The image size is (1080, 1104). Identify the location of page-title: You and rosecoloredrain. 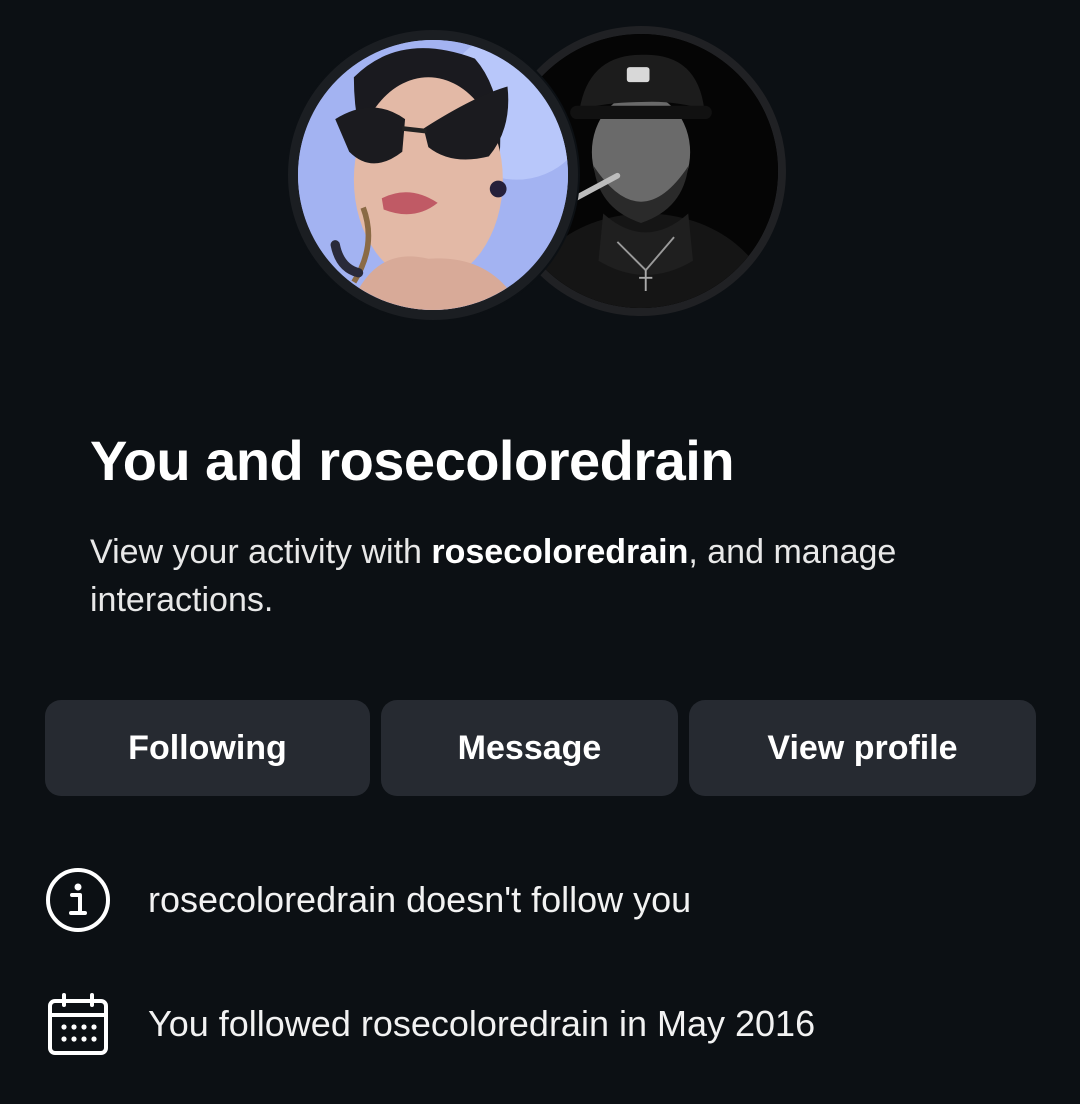
(412, 460).